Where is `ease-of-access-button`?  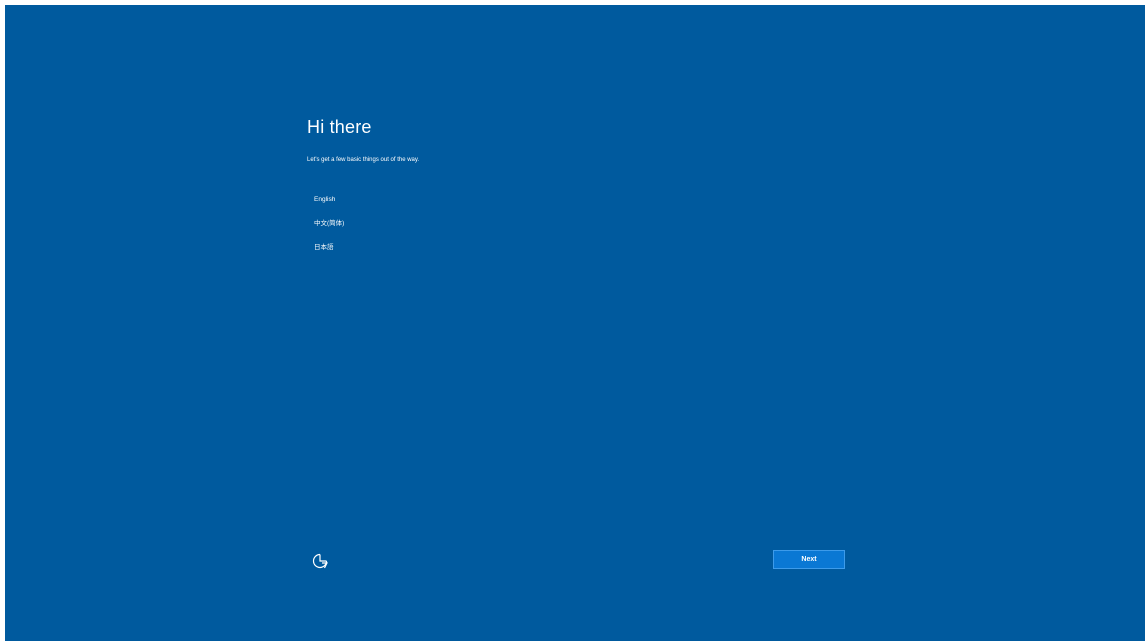
ease-of-access-button is located at coordinates (320, 561).